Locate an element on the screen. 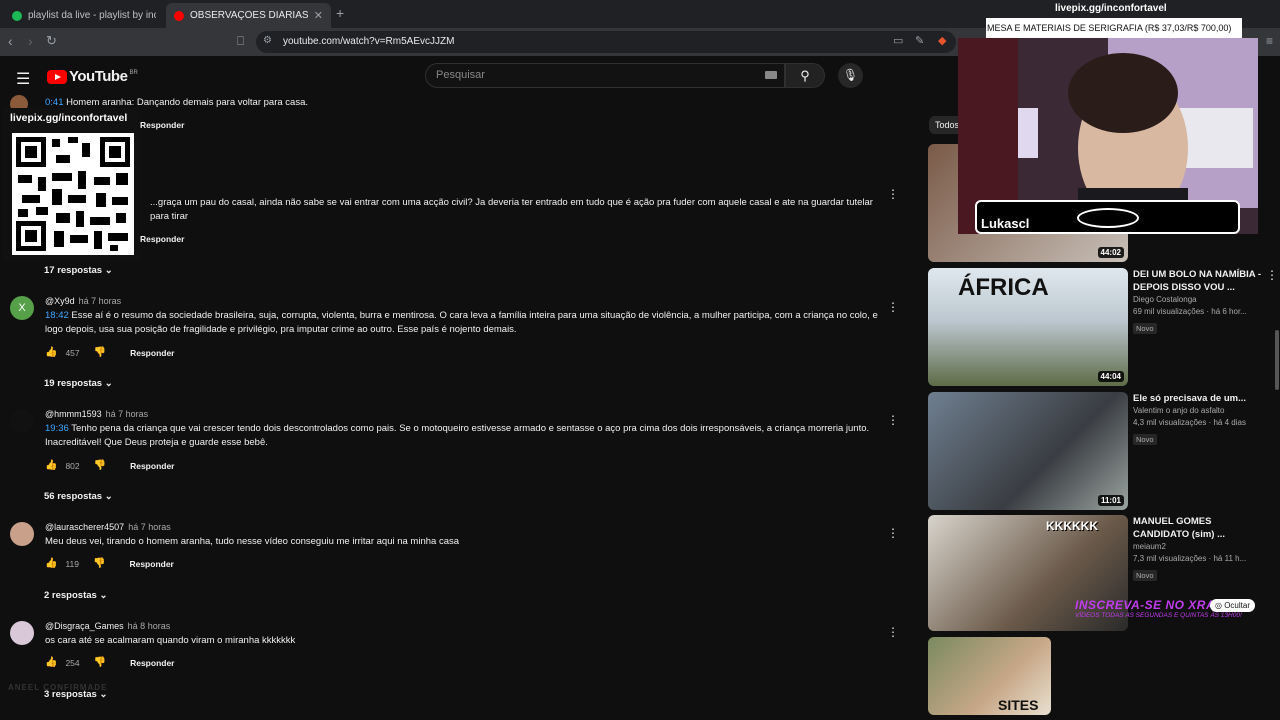  channel-name: meiaum2 is located at coordinates (1149, 546).